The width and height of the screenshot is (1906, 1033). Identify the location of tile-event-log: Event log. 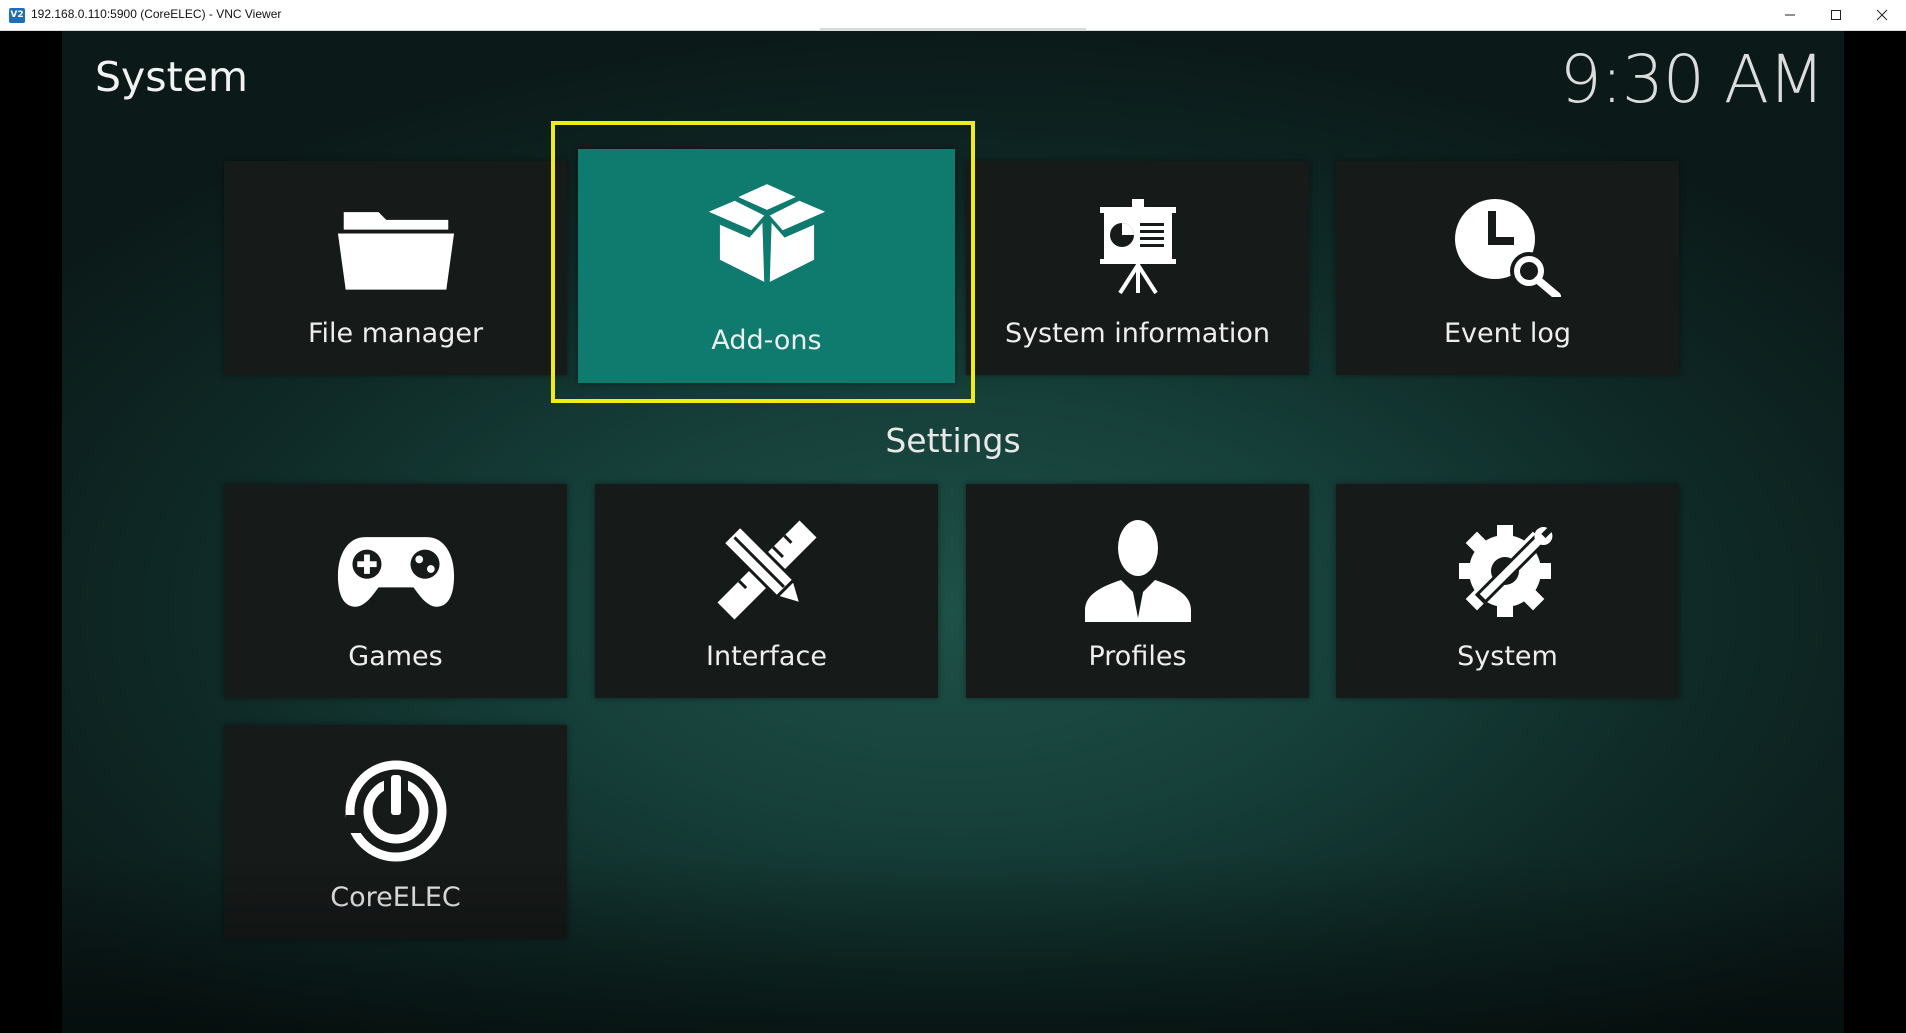
(1507, 268).